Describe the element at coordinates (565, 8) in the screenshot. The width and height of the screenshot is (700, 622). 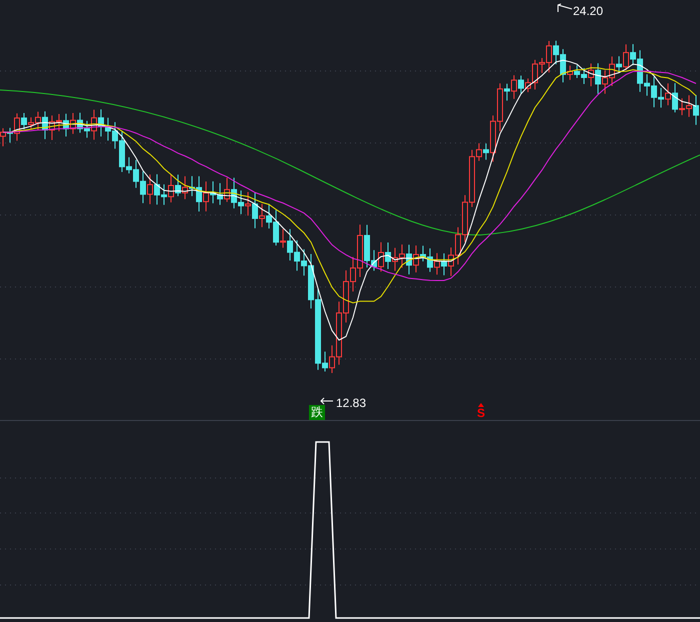
I see `high-arrow-icon` at that location.